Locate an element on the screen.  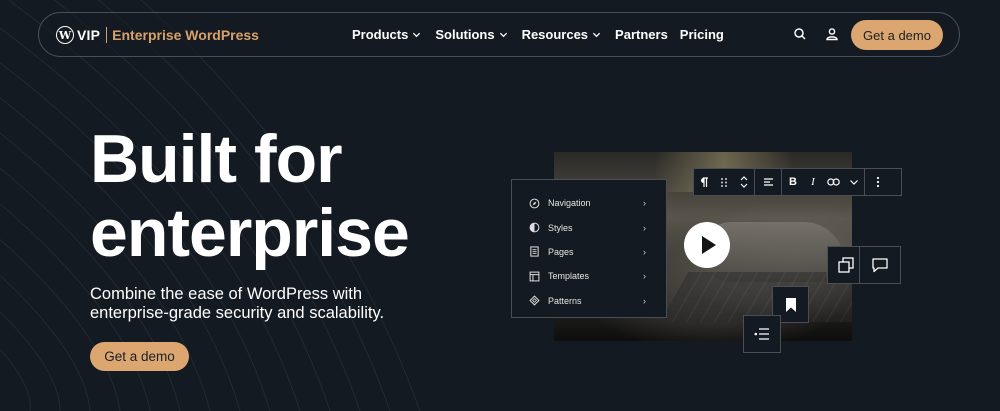
nav-item-label: Resources is located at coordinates (555, 34).